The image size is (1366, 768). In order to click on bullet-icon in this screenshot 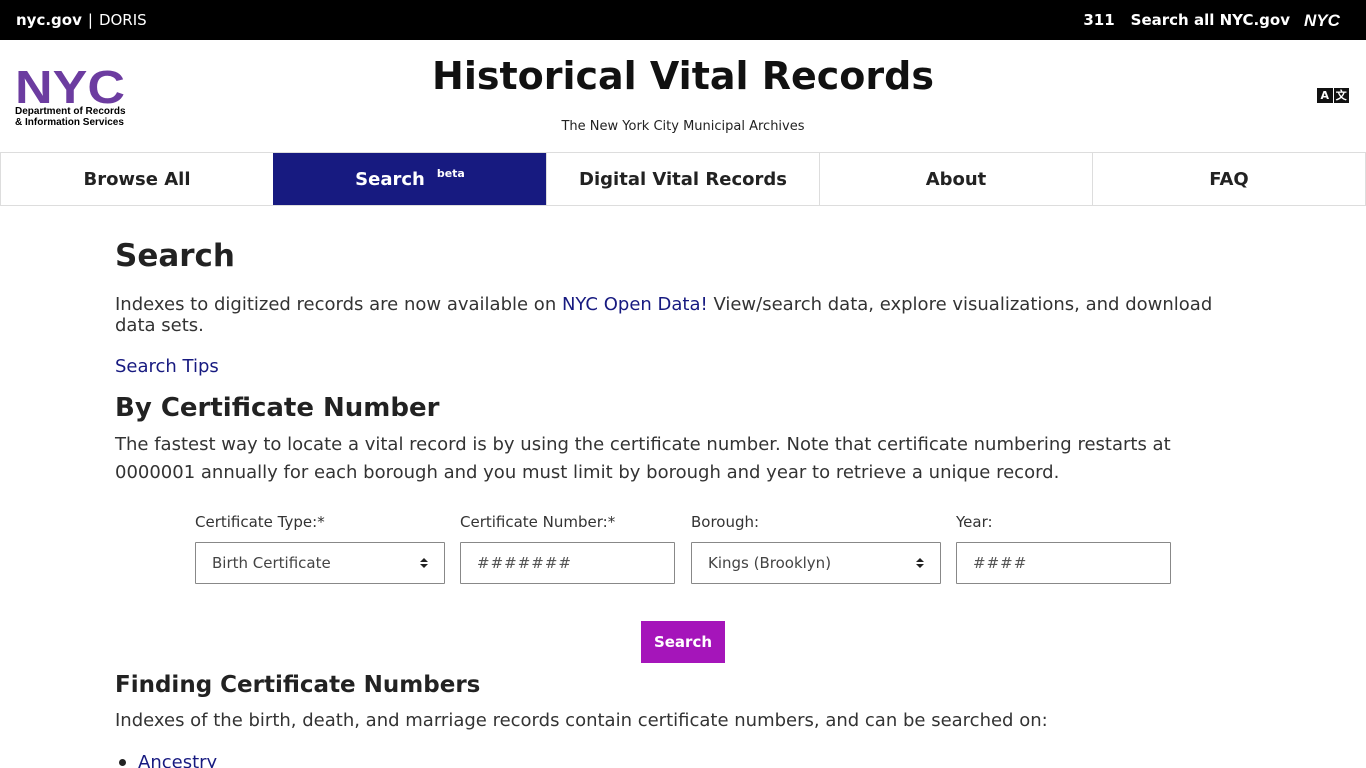, I will do `click(122, 762)`.